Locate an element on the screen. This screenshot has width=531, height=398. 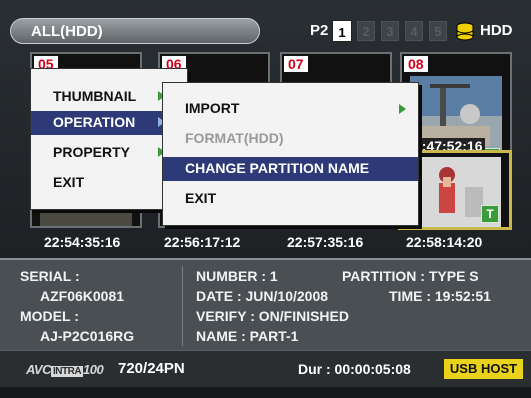
serial-label: SERIAL : is located at coordinates (50, 276).